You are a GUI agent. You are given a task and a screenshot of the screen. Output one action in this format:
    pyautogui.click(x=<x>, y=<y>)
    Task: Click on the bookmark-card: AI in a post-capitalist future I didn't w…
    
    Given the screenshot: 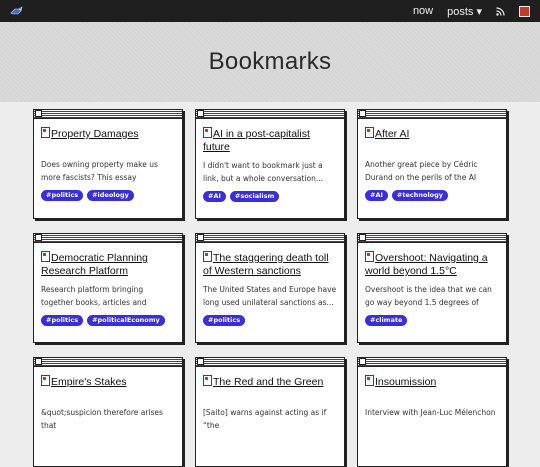 What is the action you would take?
    pyautogui.click(x=270, y=164)
    